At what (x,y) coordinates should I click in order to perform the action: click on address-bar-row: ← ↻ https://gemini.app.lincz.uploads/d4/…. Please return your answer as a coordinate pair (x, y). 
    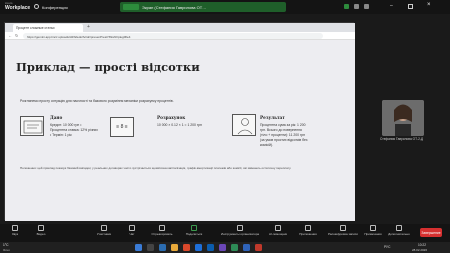
    Looking at the image, I should click on (180, 36).